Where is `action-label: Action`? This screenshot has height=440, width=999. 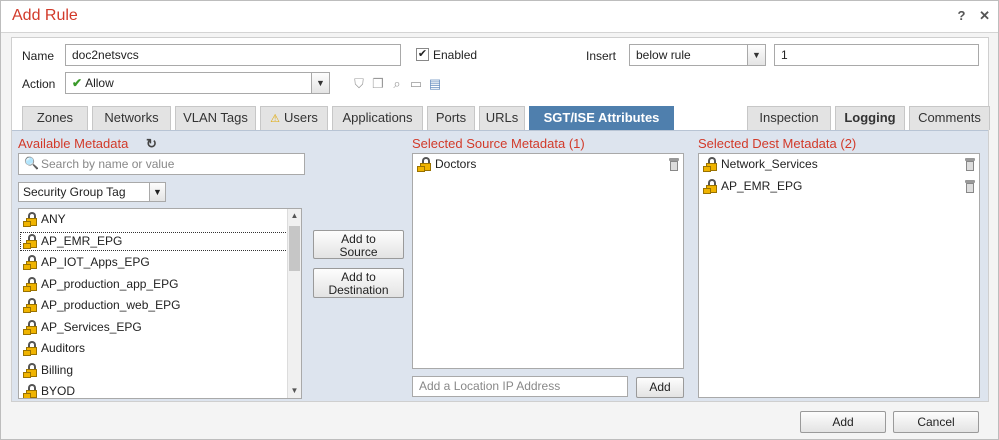 action-label: Action is located at coordinates (39, 84).